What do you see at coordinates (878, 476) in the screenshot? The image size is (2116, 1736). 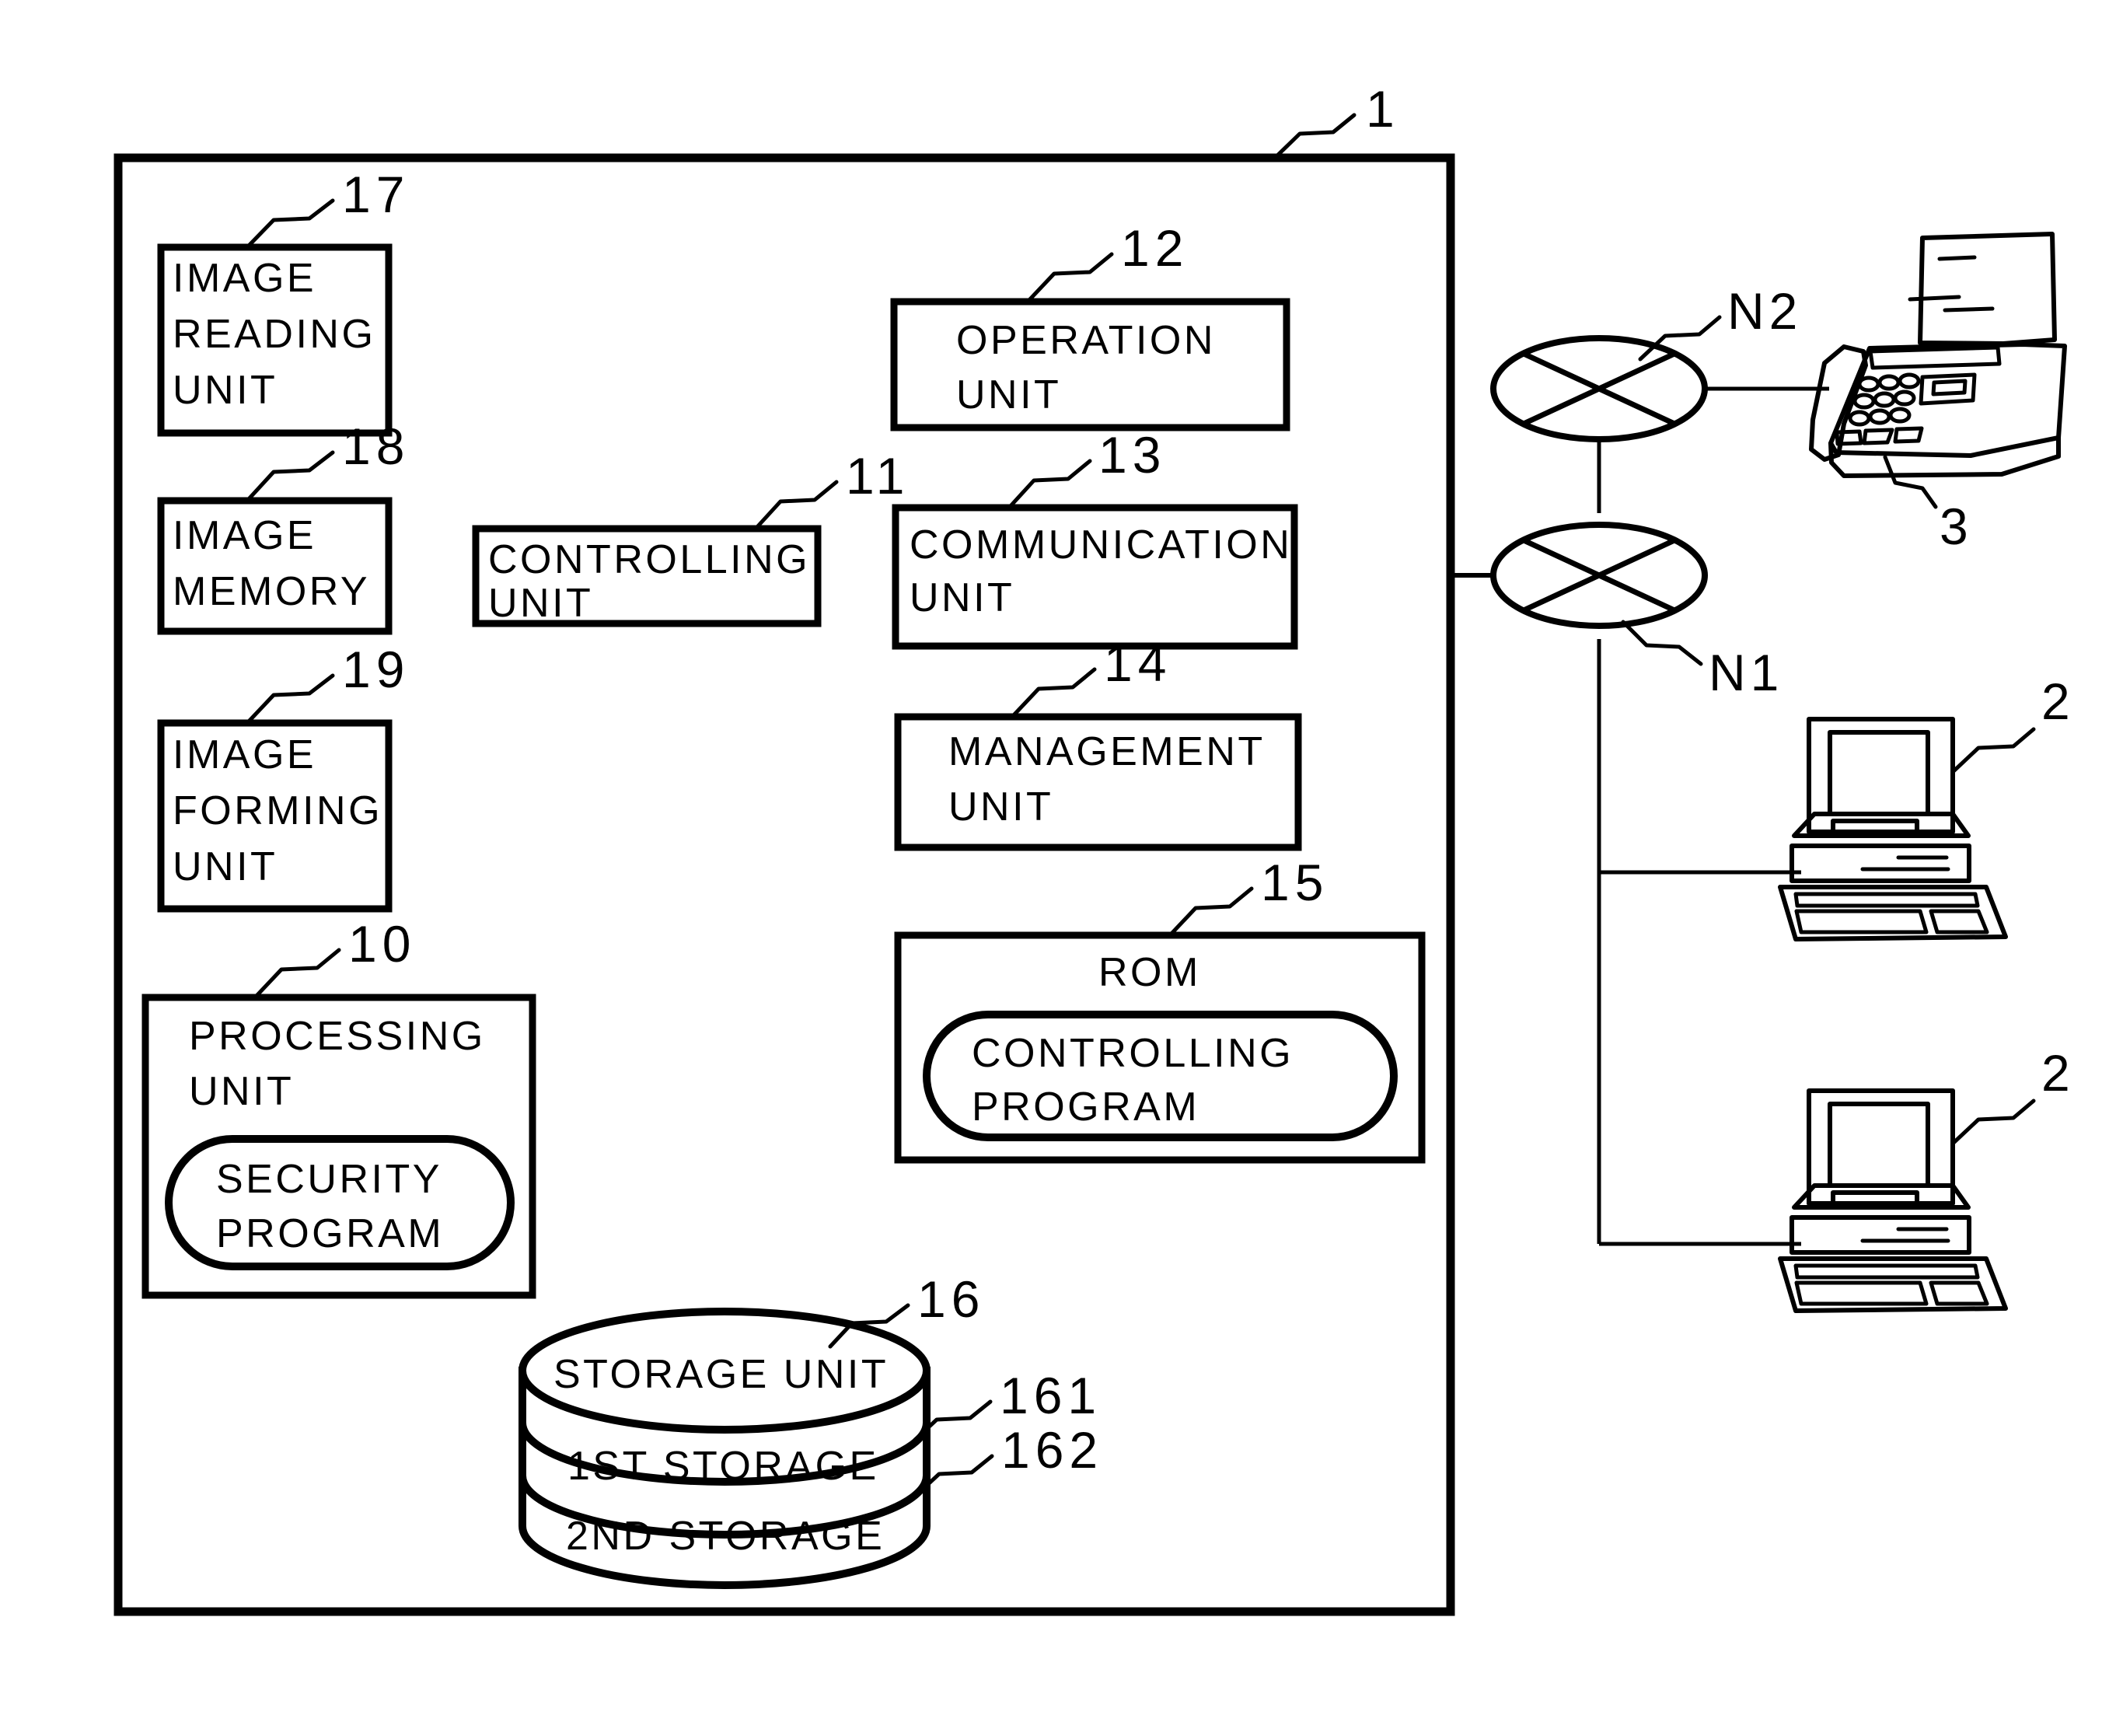 I see `ref-controlling-unit: 11` at bounding box center [878, 476].